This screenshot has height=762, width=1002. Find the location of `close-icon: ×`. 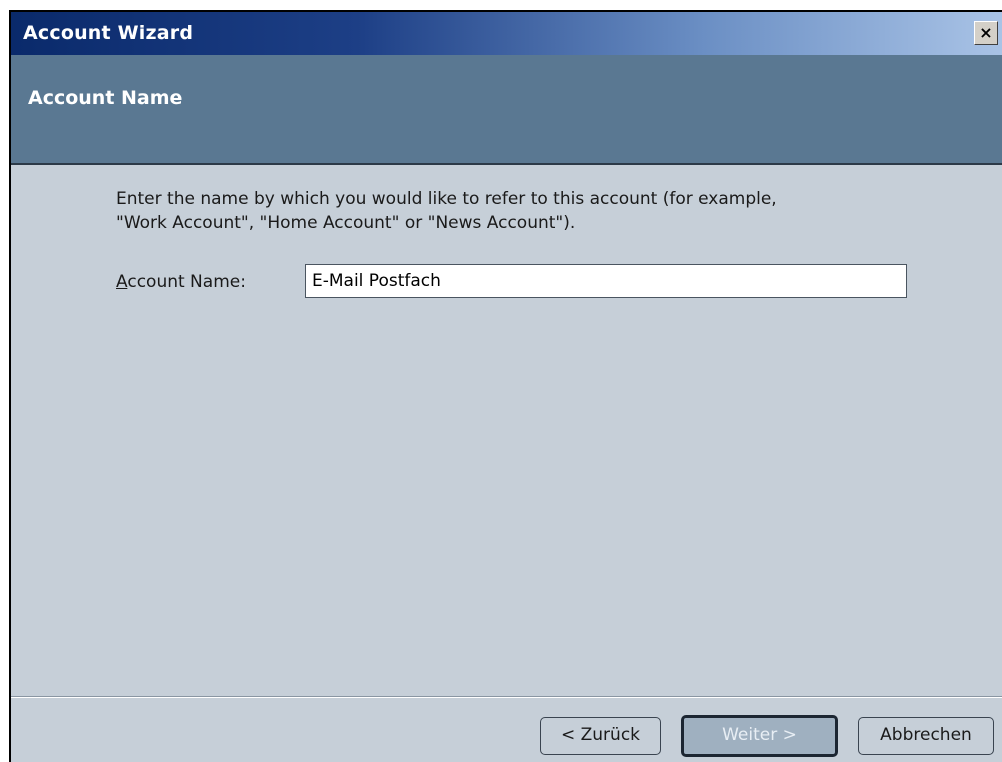

close-icon: × is located at coordinates (986, 32).